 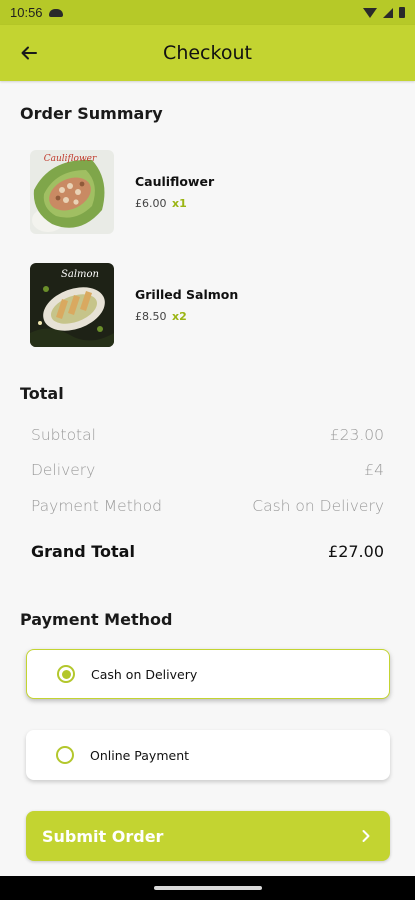 I want to click on delivery-value: £4, so click(x=374, y=470).